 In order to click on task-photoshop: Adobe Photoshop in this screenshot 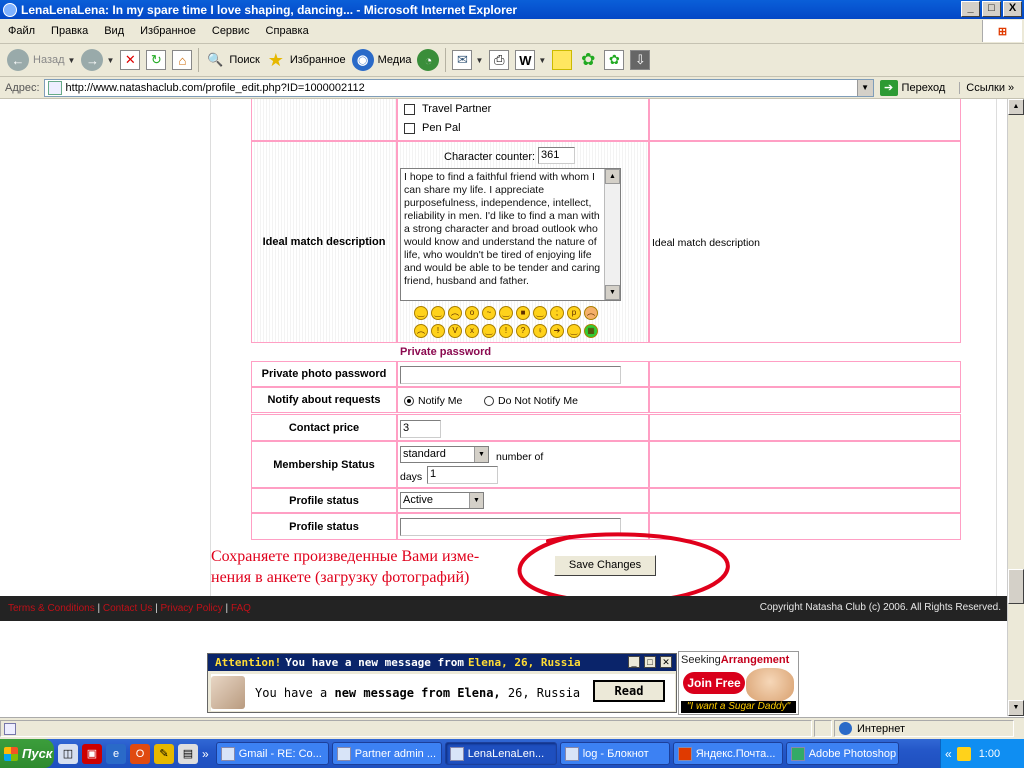, I will do `click(842, 753)`.